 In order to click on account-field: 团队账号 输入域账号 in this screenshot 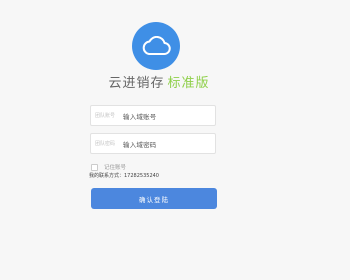, I will do `click(153, 115)`.